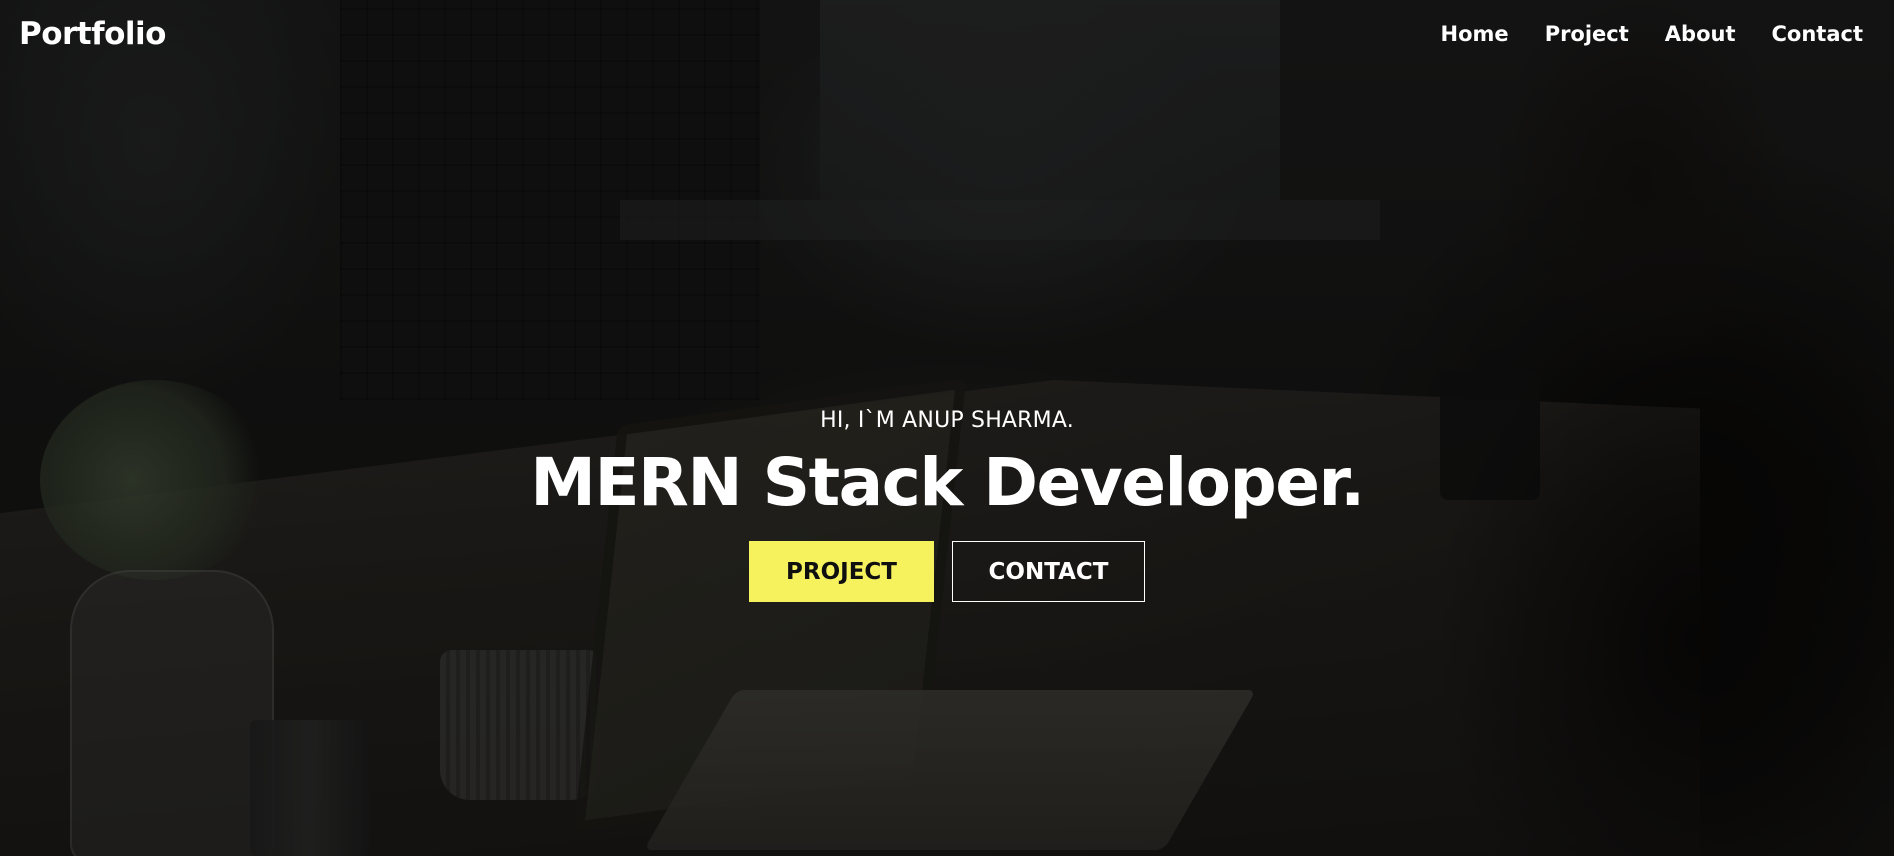 The height and width of the screenshot is (856, 1894). I want to click on project-button: PROJECT, so click(841, 571).